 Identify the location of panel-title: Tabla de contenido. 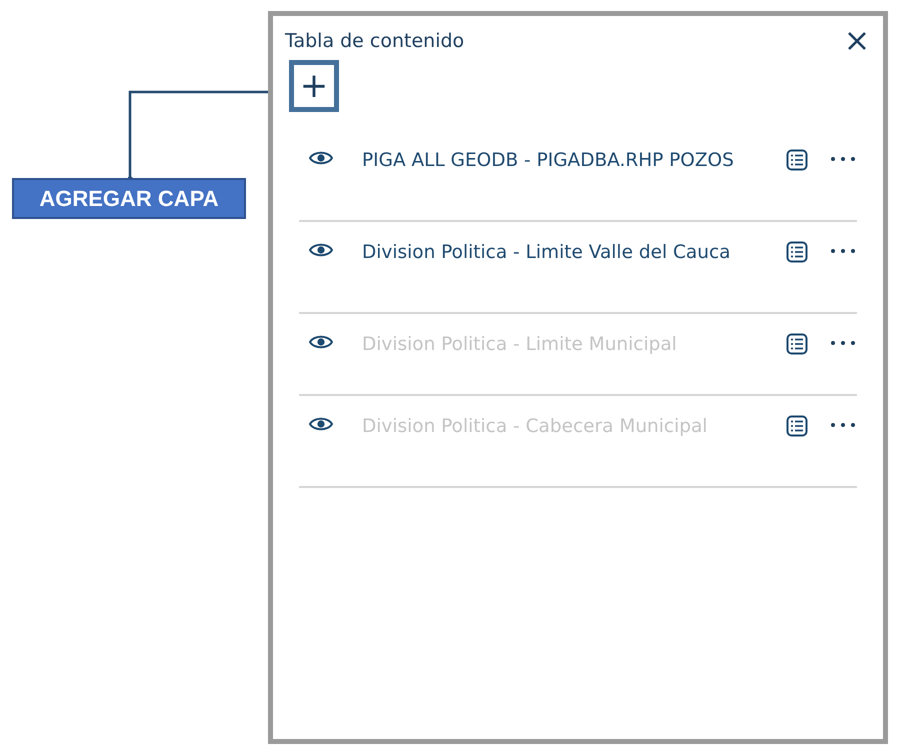
(374, 41).